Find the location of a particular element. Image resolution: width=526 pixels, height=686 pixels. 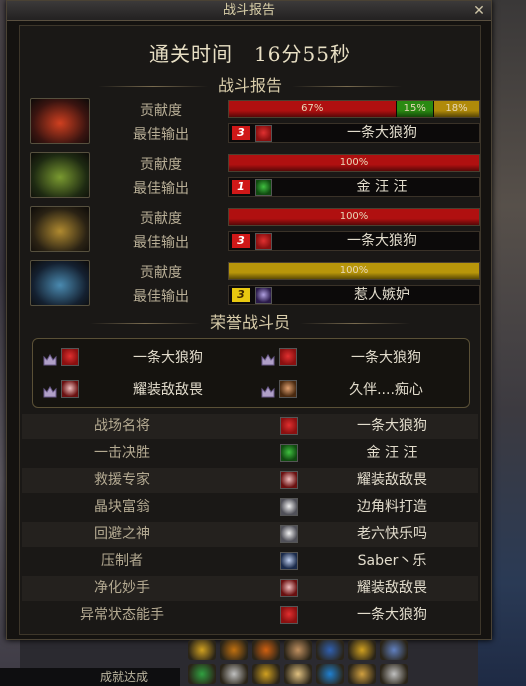

calendar-icon is located at coordinates (330, 650).